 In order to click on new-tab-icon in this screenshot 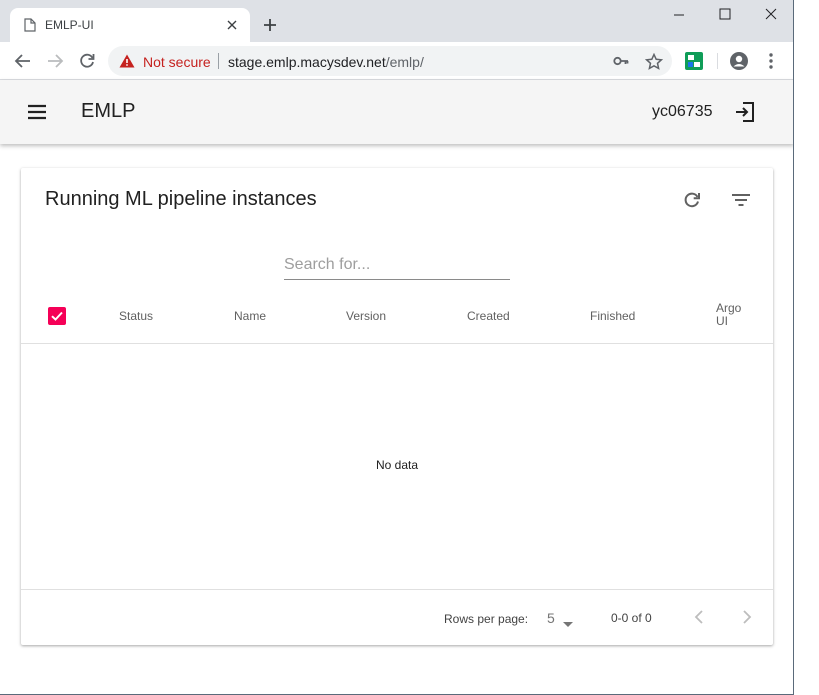, I will do `click(270, 25)`.